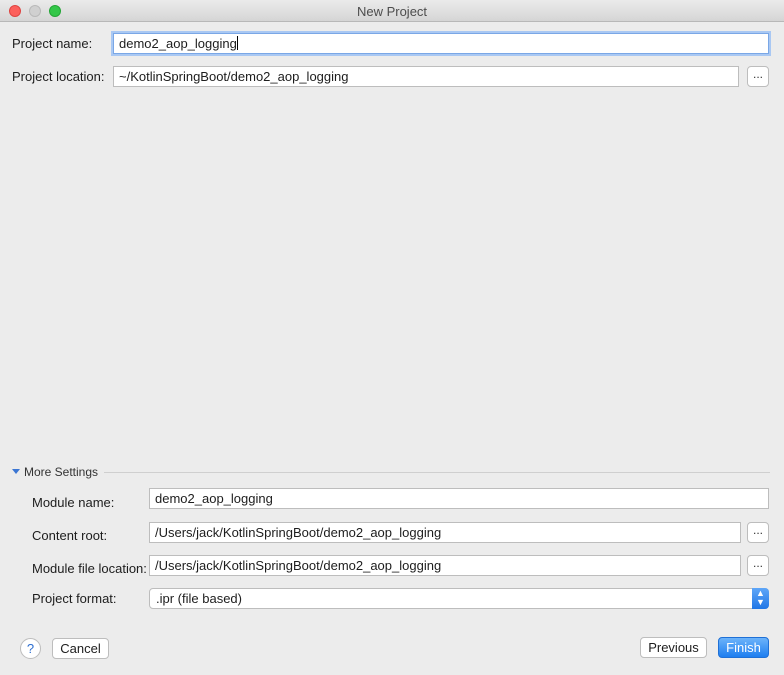 The image size is (784, 675). What do you see at coordinates (437, 472) in the screenshot?
I see `section-divider` at bounding box center [437, 472].